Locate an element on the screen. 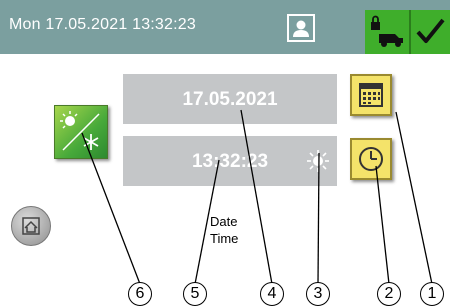 This screenshot has height=306, width=450. callout-4: 4 is located at coordinates (272, 294).